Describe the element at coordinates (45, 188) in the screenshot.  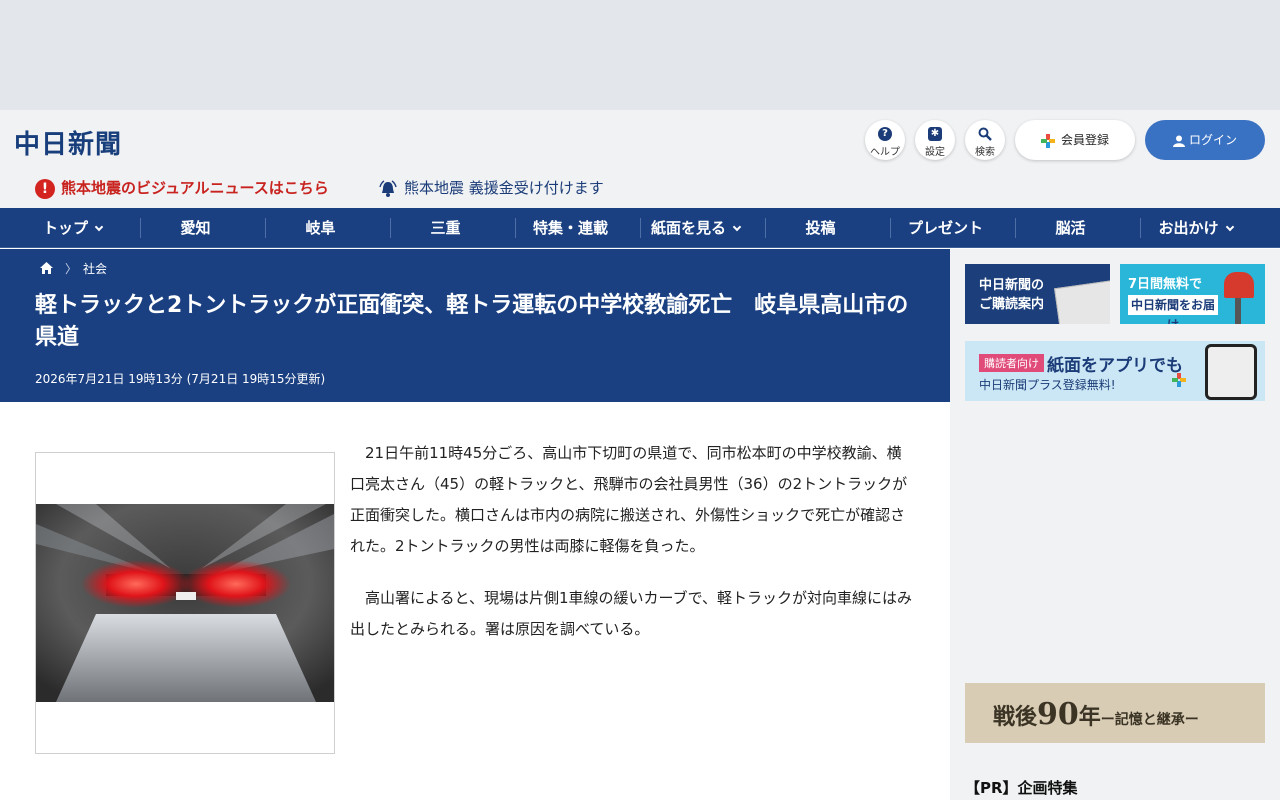
I see `alert-icon: !` at that location.